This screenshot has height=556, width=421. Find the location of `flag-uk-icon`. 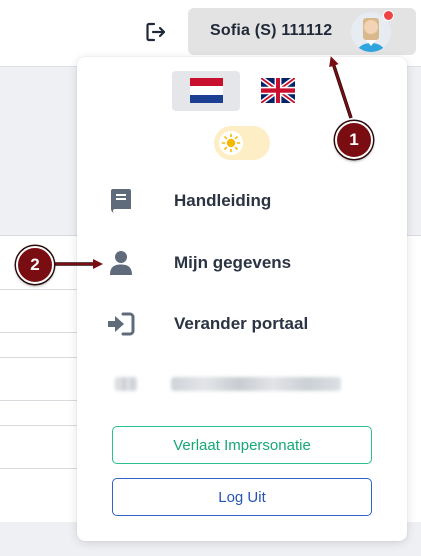

flag-uk-icon is located at coordinates (278, 90).